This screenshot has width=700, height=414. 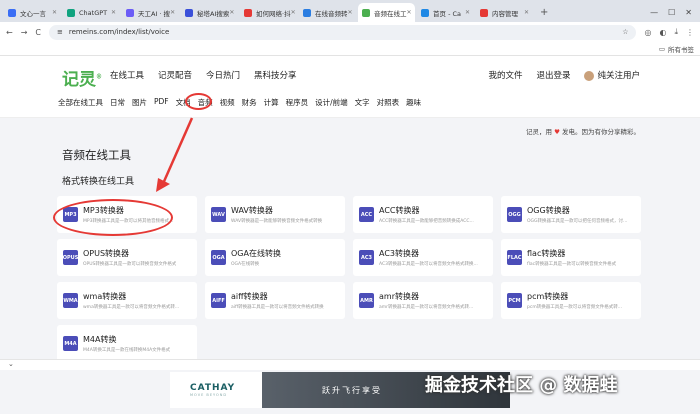 What do you see at coordinates (129, 257) in the screenshot?
I see `tool-card-text: OPUS转换器 OPUS转换器工具是一款可以转换音频文件格式` at bounding box center [129, 257].